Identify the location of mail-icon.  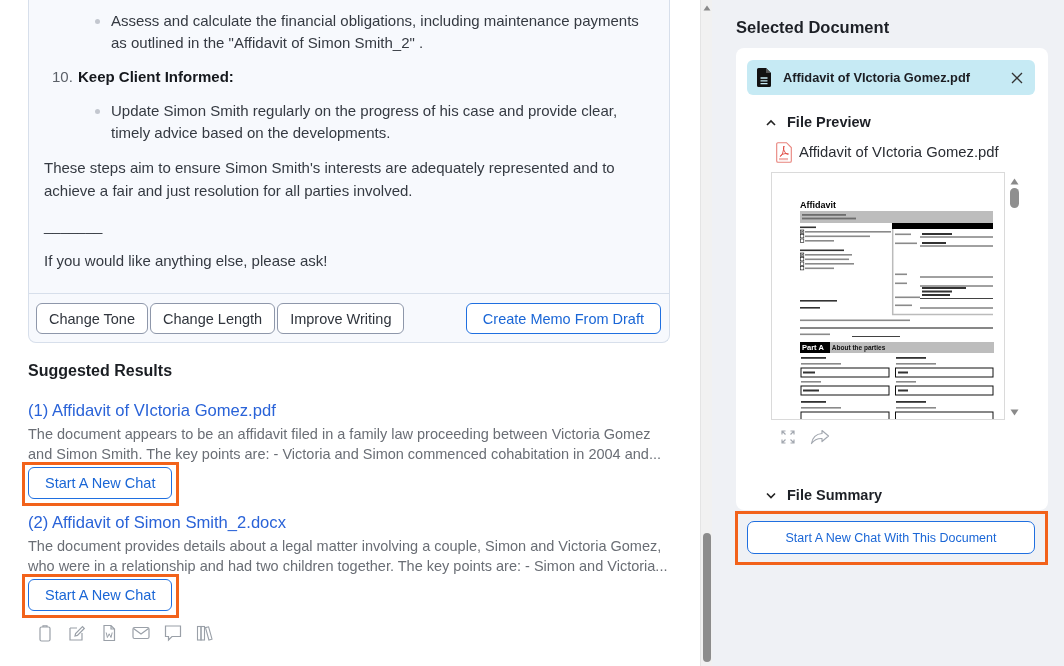
(141, 633).